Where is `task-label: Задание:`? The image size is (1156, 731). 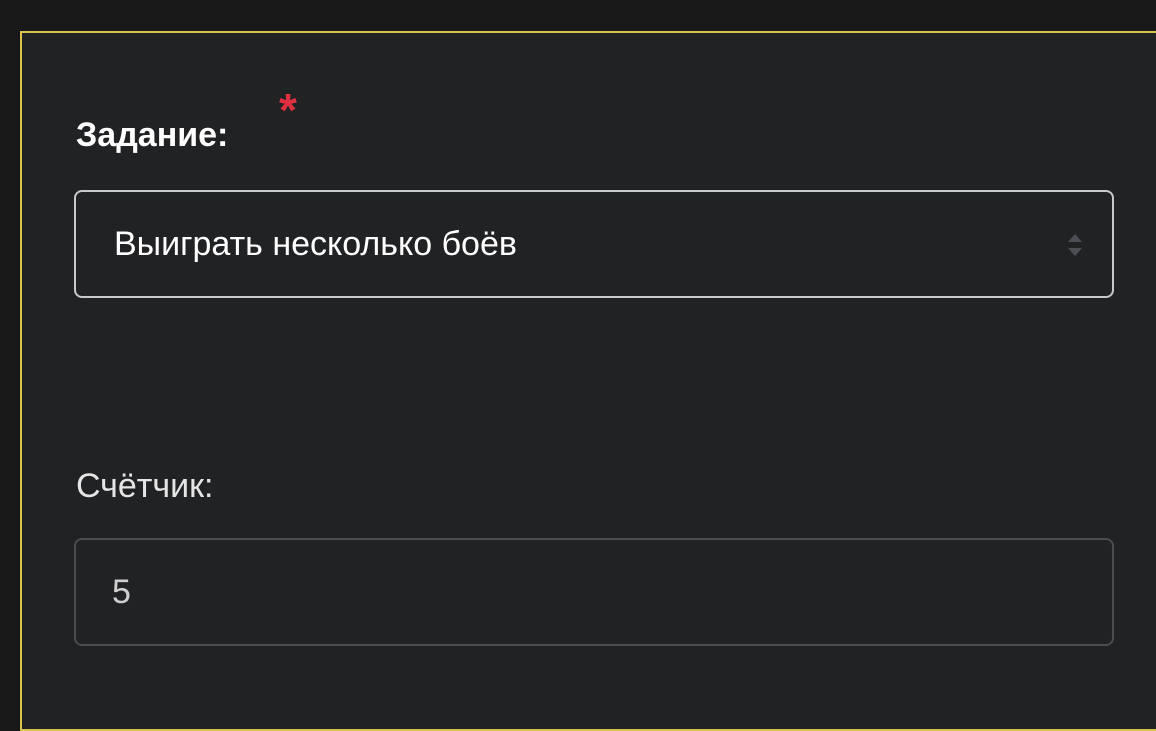 task-label: Задание: is located at coordinates (152, 135).